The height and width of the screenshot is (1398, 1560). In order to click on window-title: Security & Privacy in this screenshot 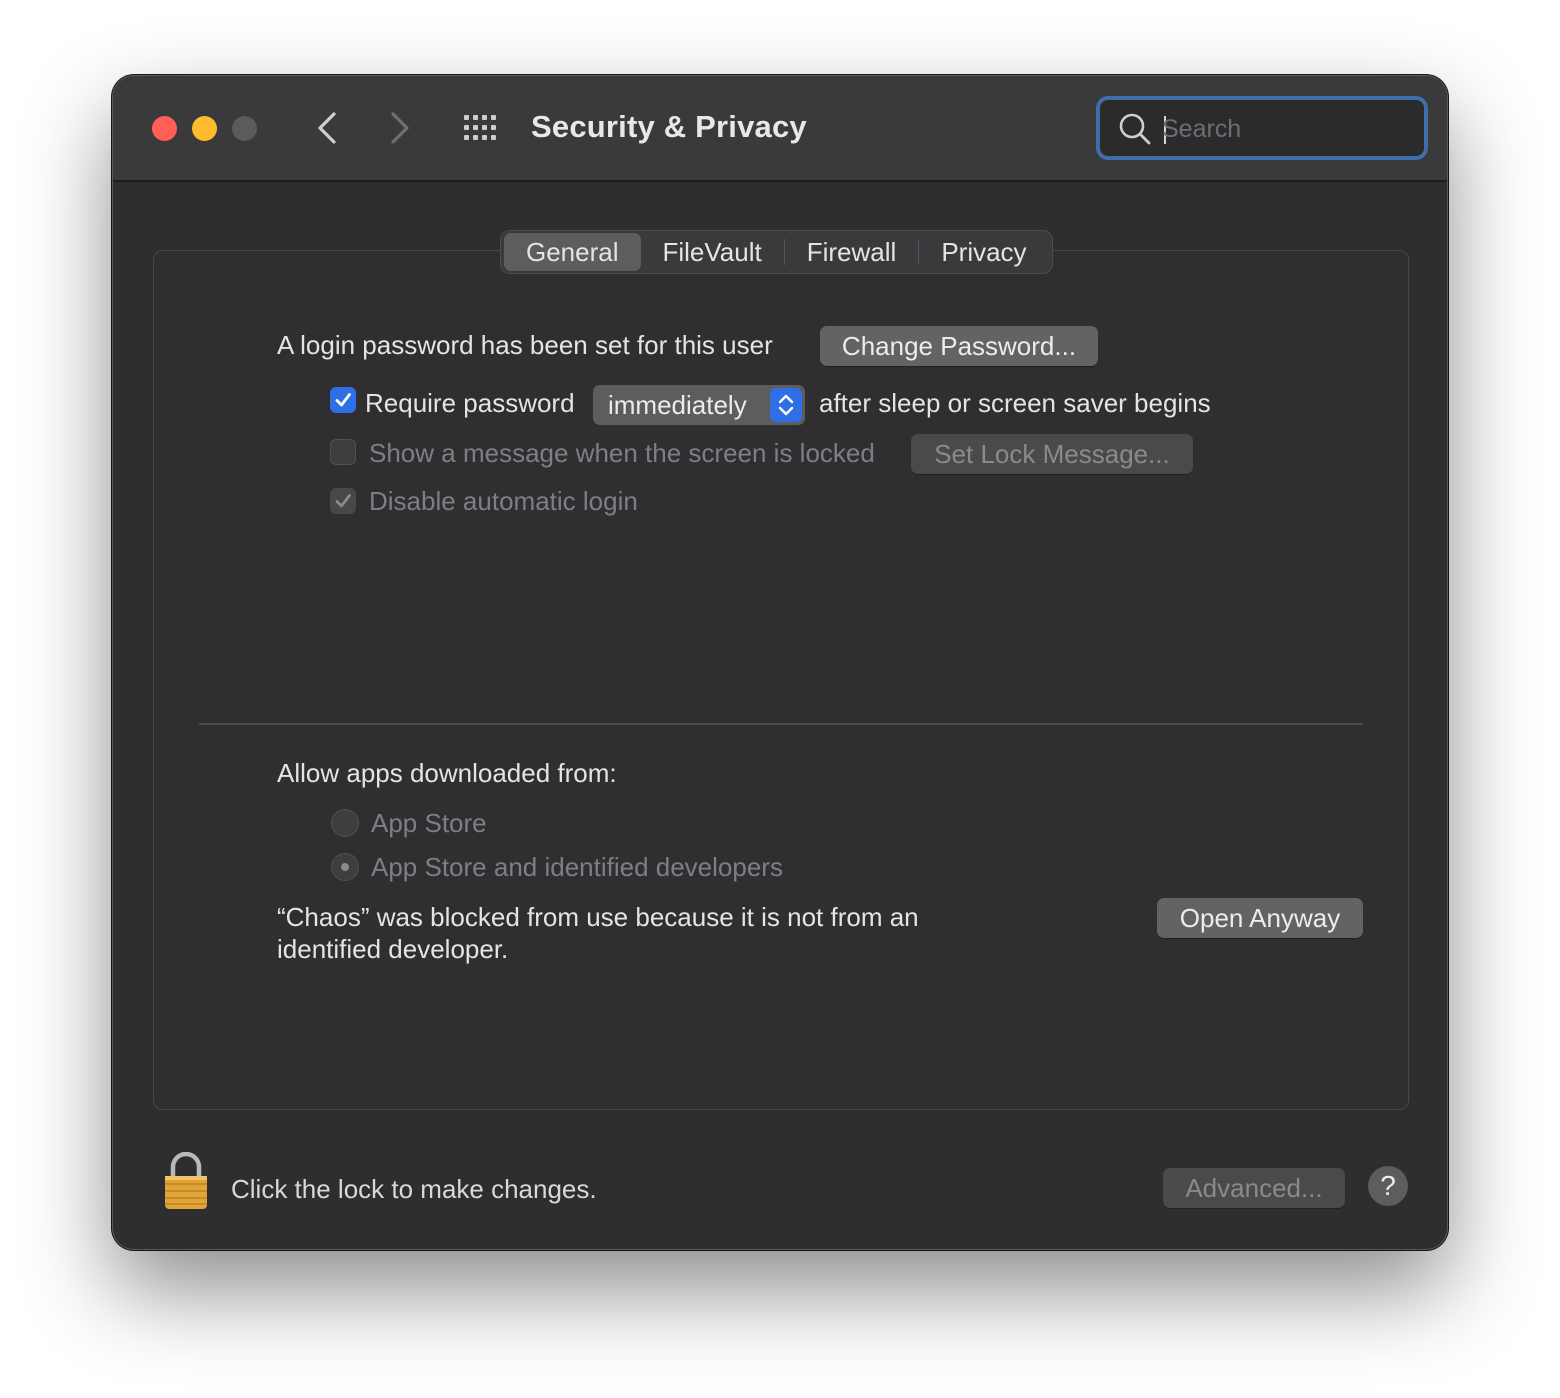, I will do `click(669, 126)`.